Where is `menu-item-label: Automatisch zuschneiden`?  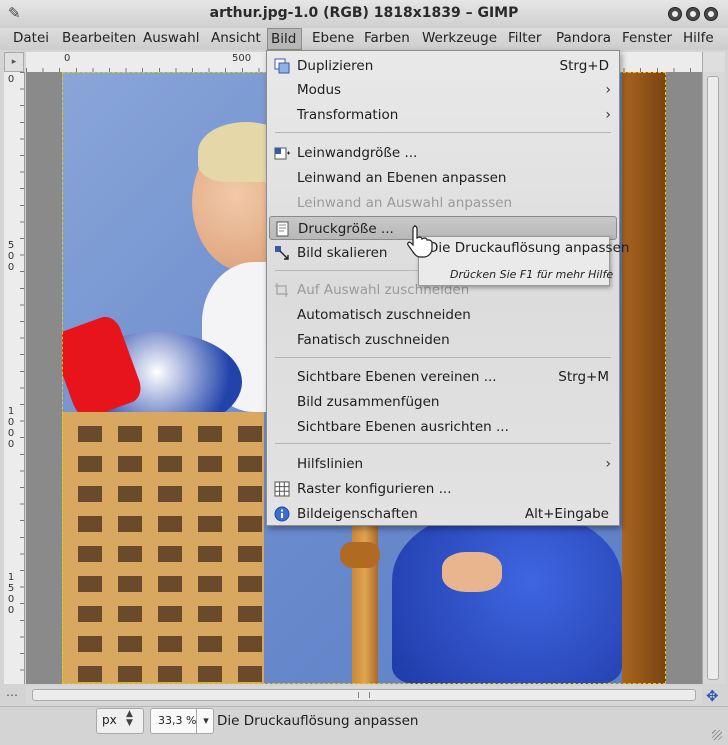 menu-item-label: Automatisch zuschneiden is located at coordinates (384, 315).